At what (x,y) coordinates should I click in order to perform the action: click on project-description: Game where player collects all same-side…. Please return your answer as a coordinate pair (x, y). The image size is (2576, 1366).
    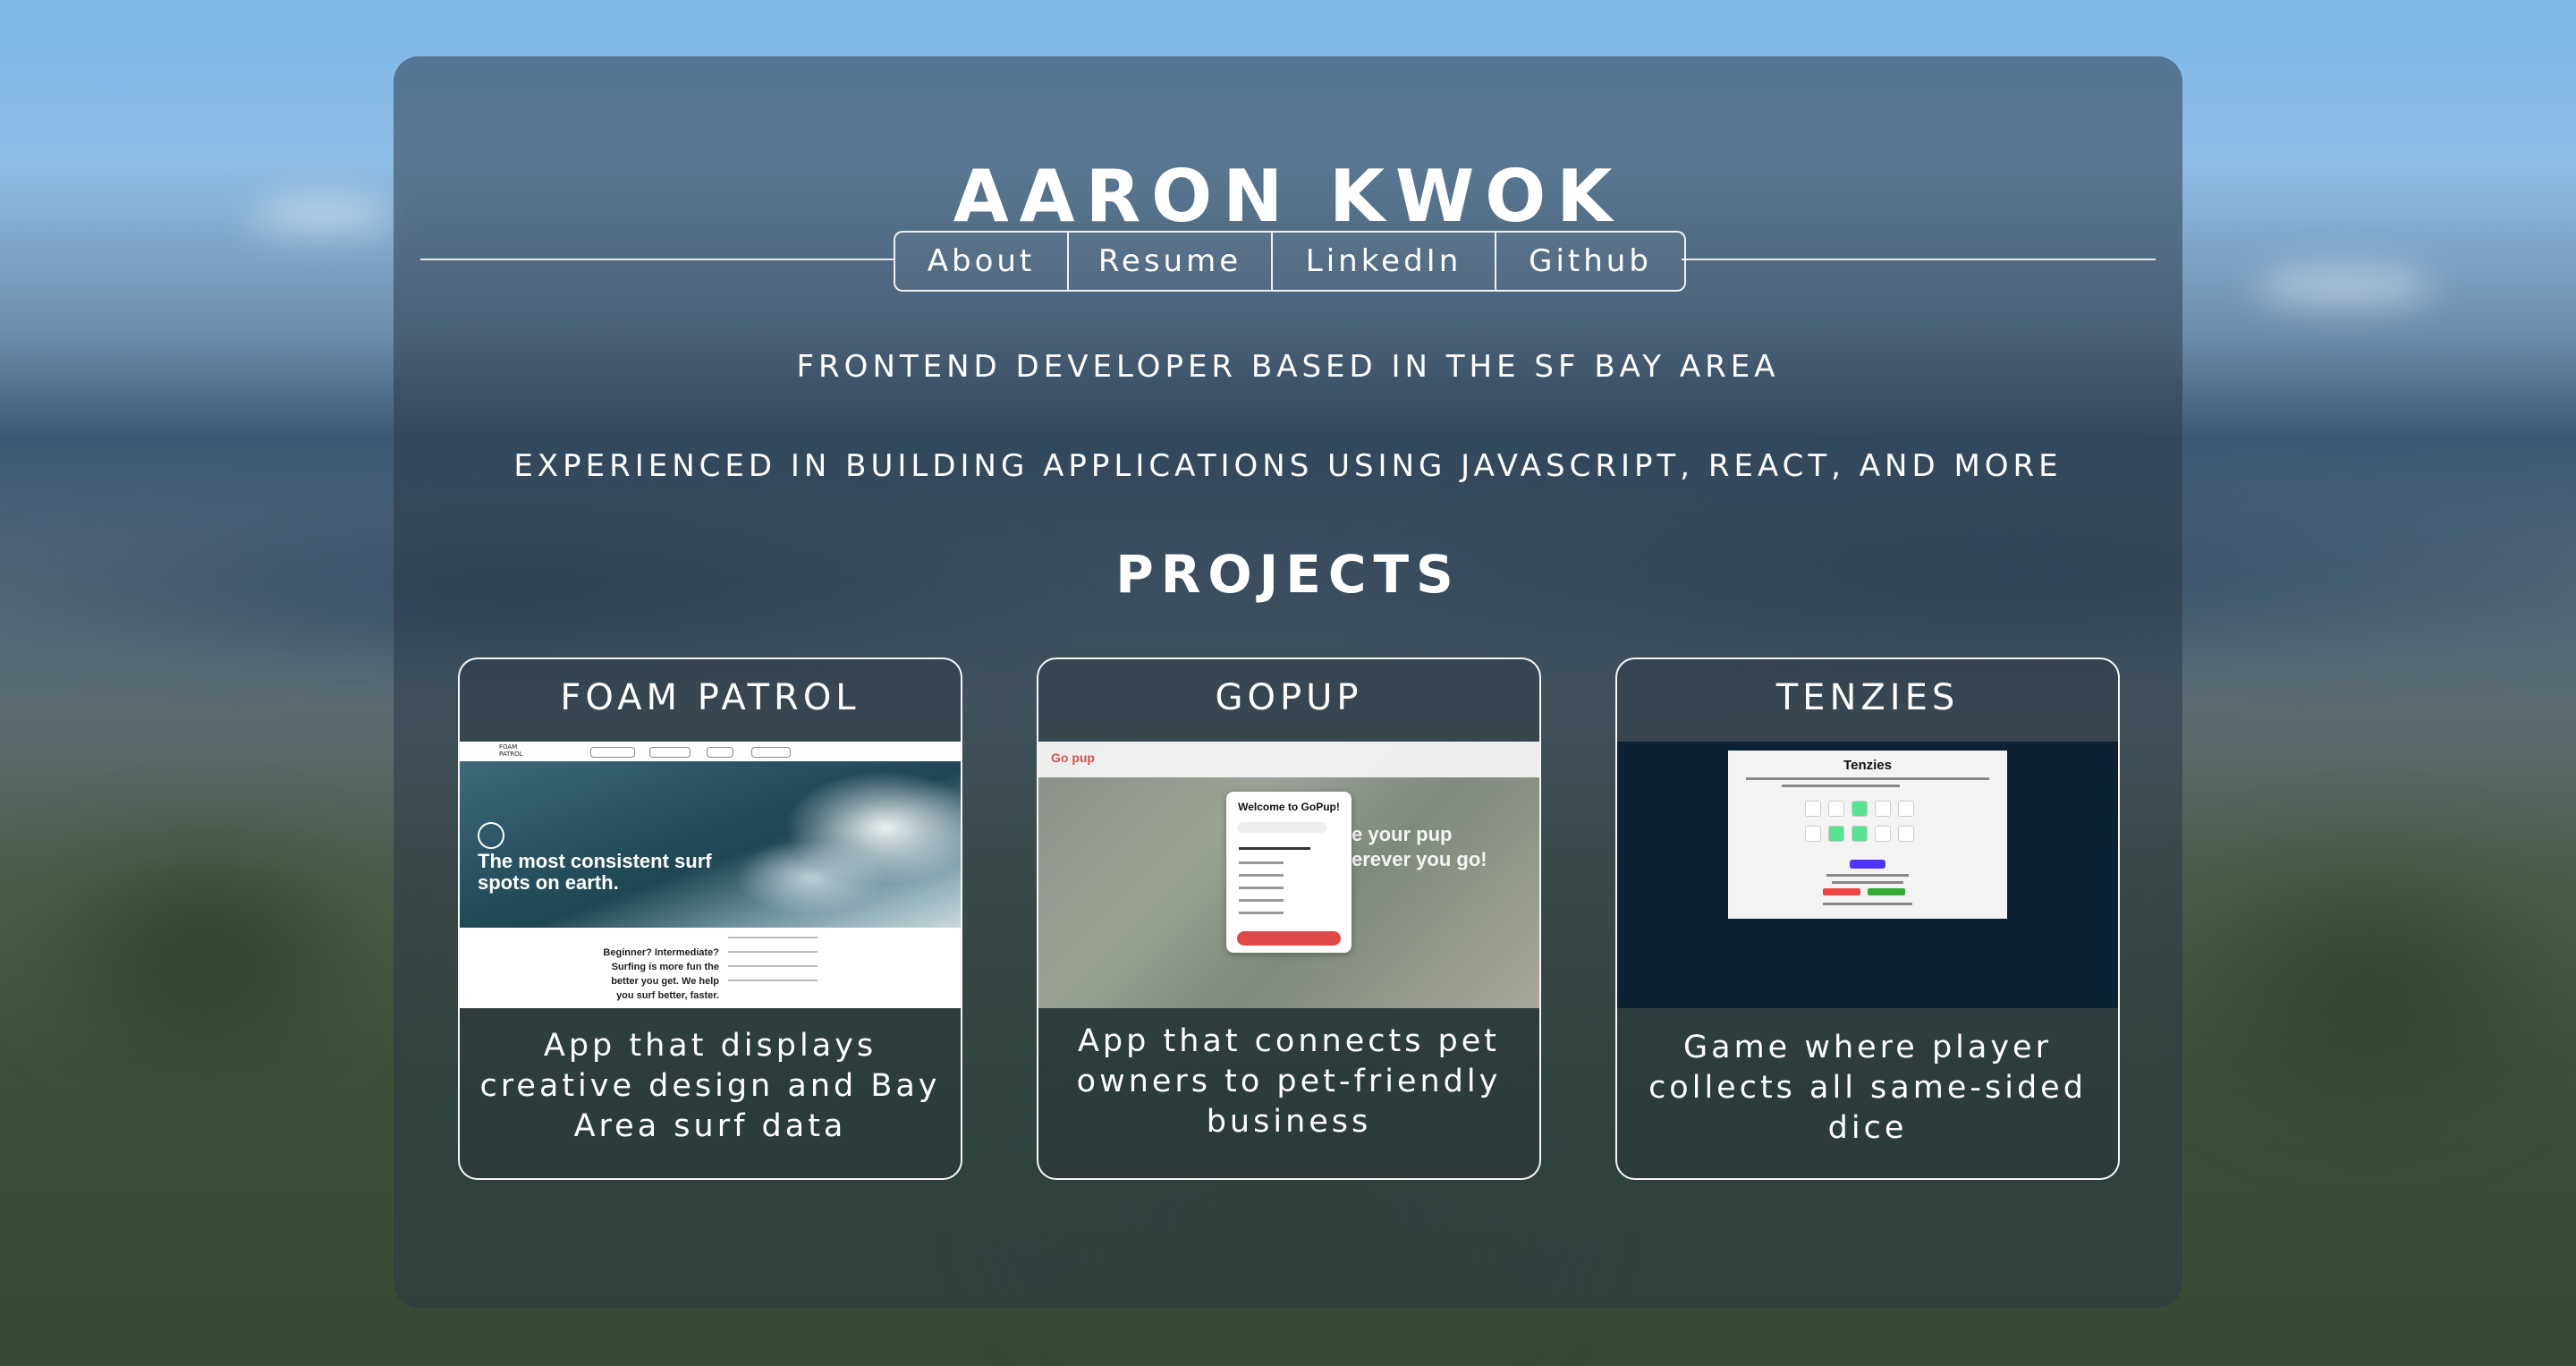
    Looking at the image, I should click on (1867, 1088).